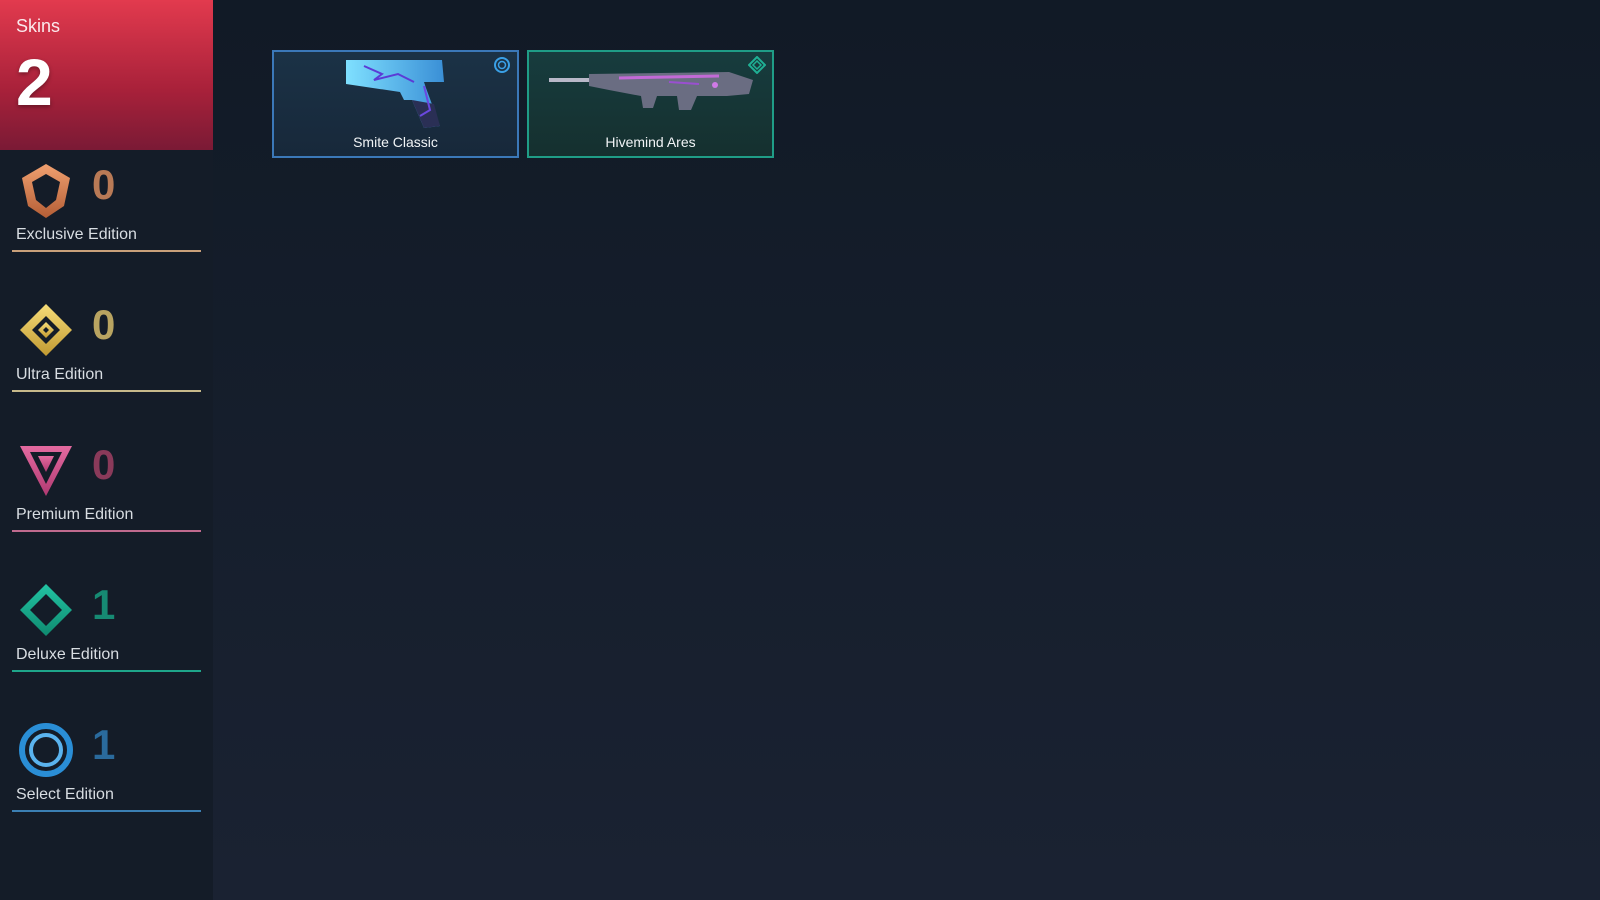 Image resolution: width=1600 pixels, height=900 pixels. I want to click on tier-ultra-edition: 0 Ultra Edition, so click(106, 346).